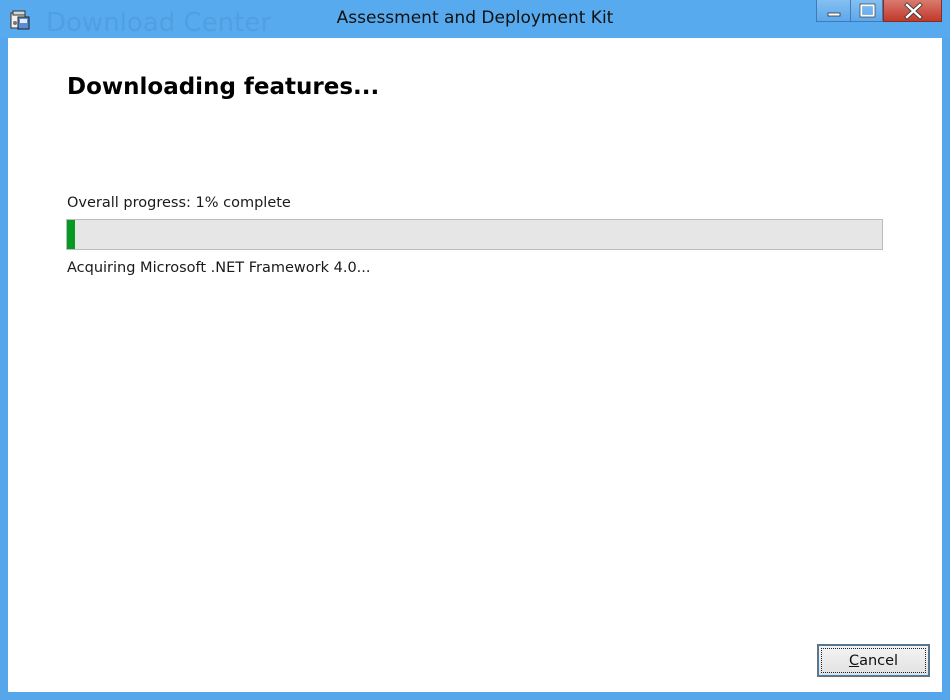 This screenshot has height=700, width=950. Describe the element at coordinates (71, 234) in the screenshot. I see `progress-bar-fill` at that location.